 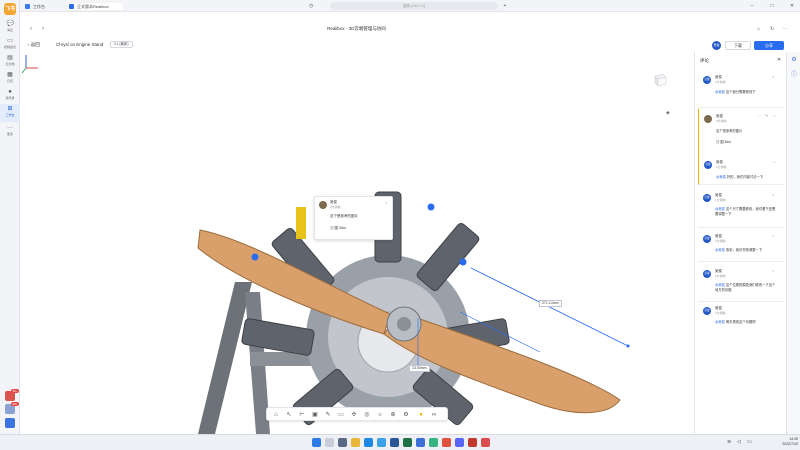 What do you see at coordinates (289, 415) in the screenshot?
I see `select-icon: ↖` at bounding box center [289, 415].